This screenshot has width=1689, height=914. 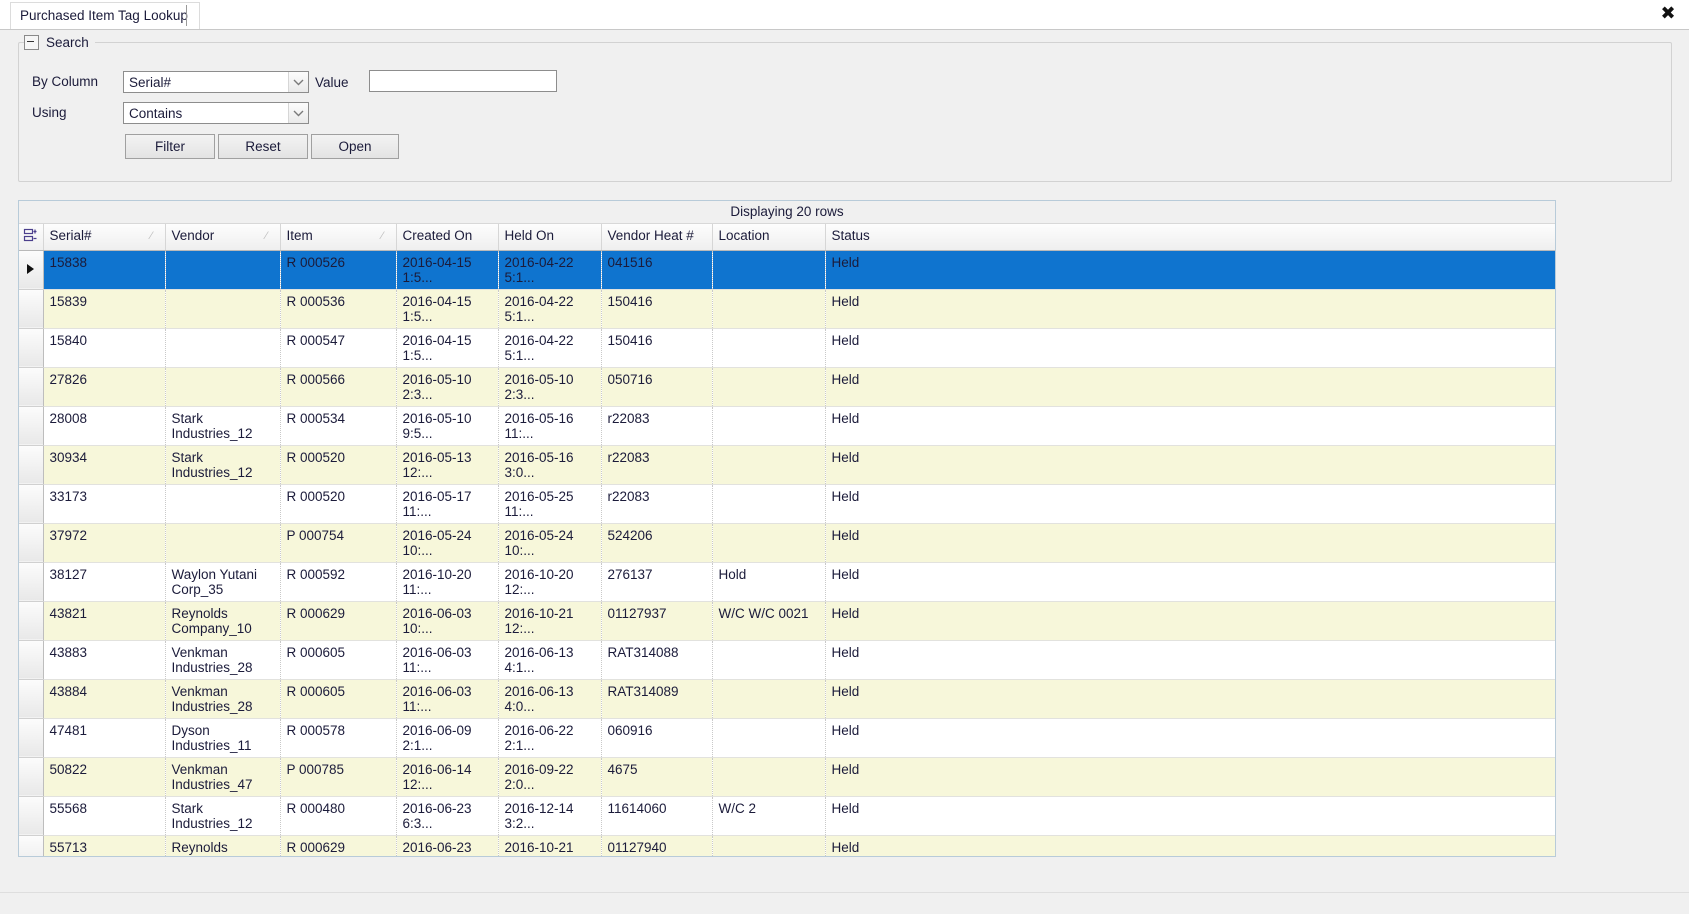 I want to click on column-header-item: Item ⁄, so click(x=338, y=237).